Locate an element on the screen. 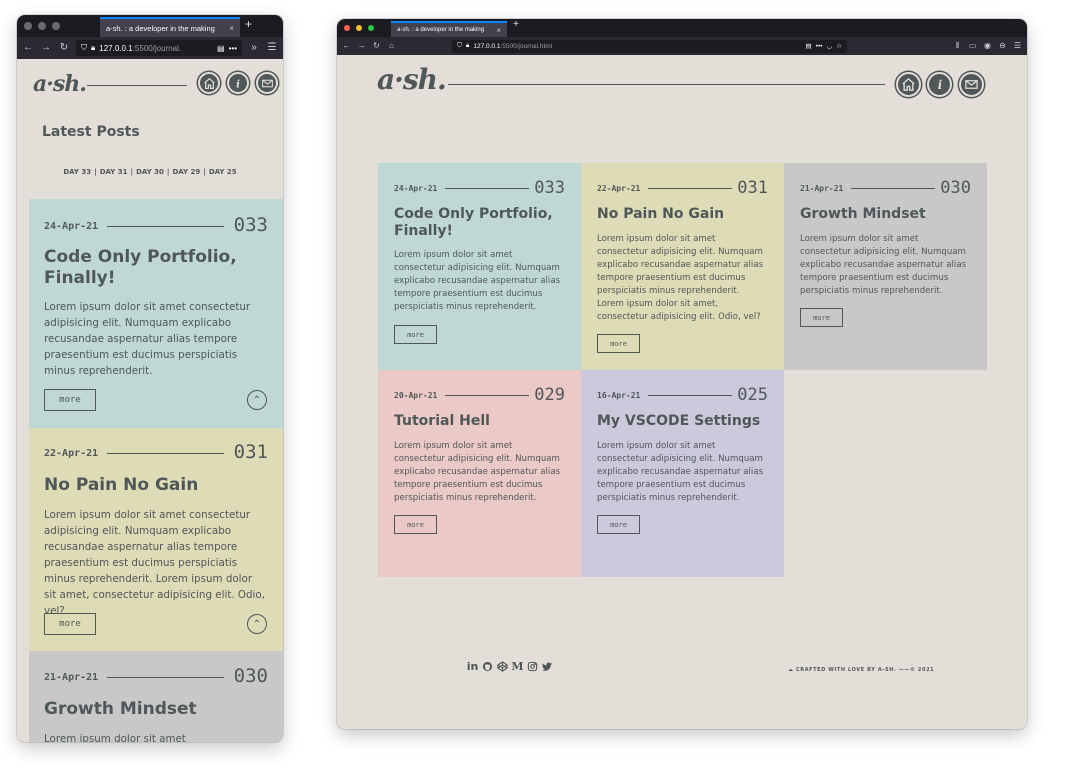  post-title: Tutorial Hell is located at coordinates (479, 421).